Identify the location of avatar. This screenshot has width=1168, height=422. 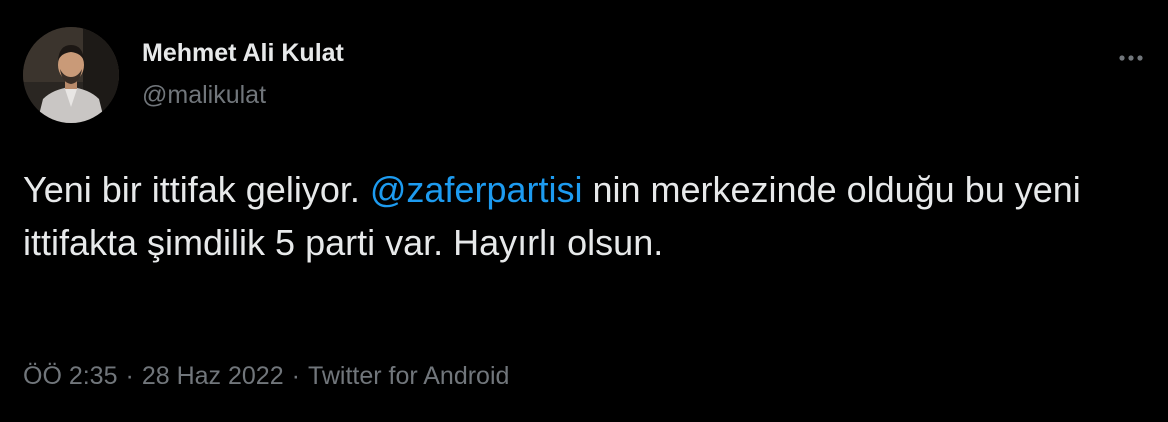
(71, 75).